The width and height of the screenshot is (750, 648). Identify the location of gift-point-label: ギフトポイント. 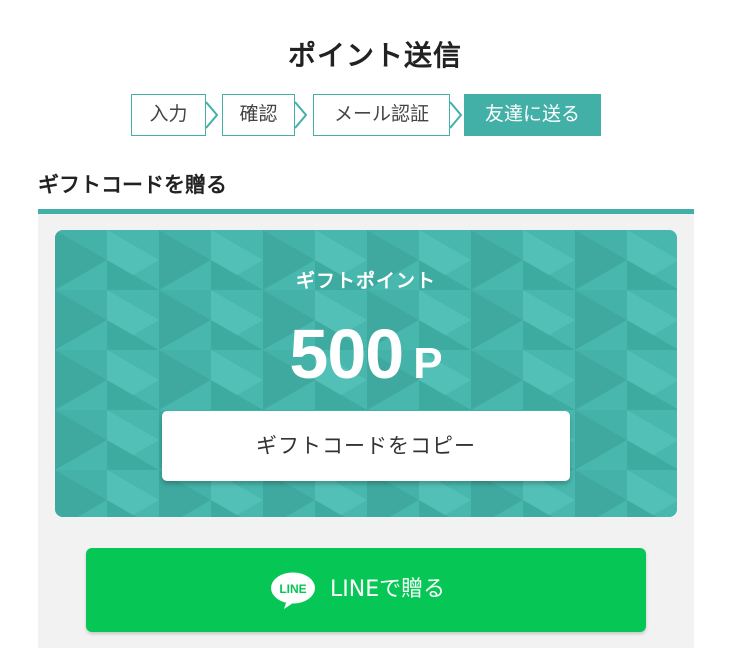
(365, 281).